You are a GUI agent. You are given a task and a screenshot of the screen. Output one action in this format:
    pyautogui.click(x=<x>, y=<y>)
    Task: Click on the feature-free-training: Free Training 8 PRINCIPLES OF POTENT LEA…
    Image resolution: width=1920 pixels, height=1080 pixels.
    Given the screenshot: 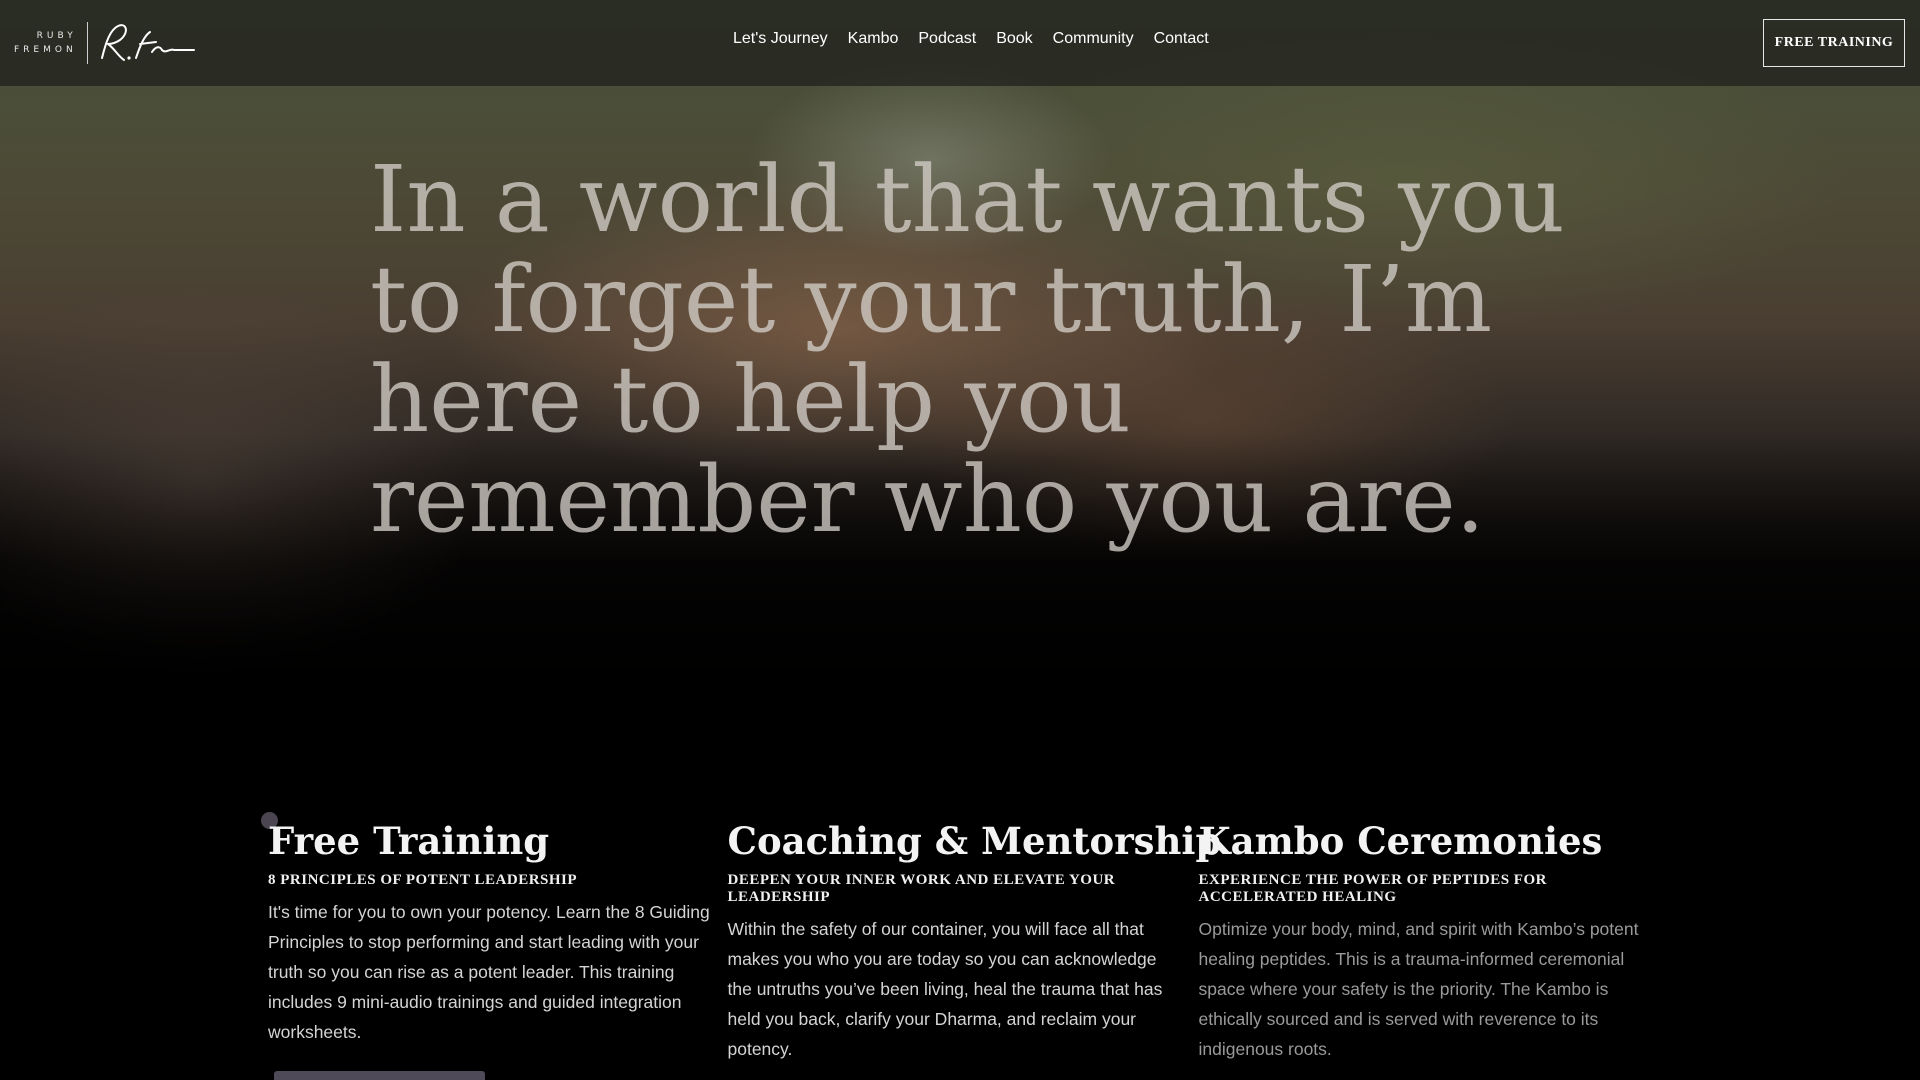 What is the action you would take?
    pyautogui.click(x=498, y=949)
    